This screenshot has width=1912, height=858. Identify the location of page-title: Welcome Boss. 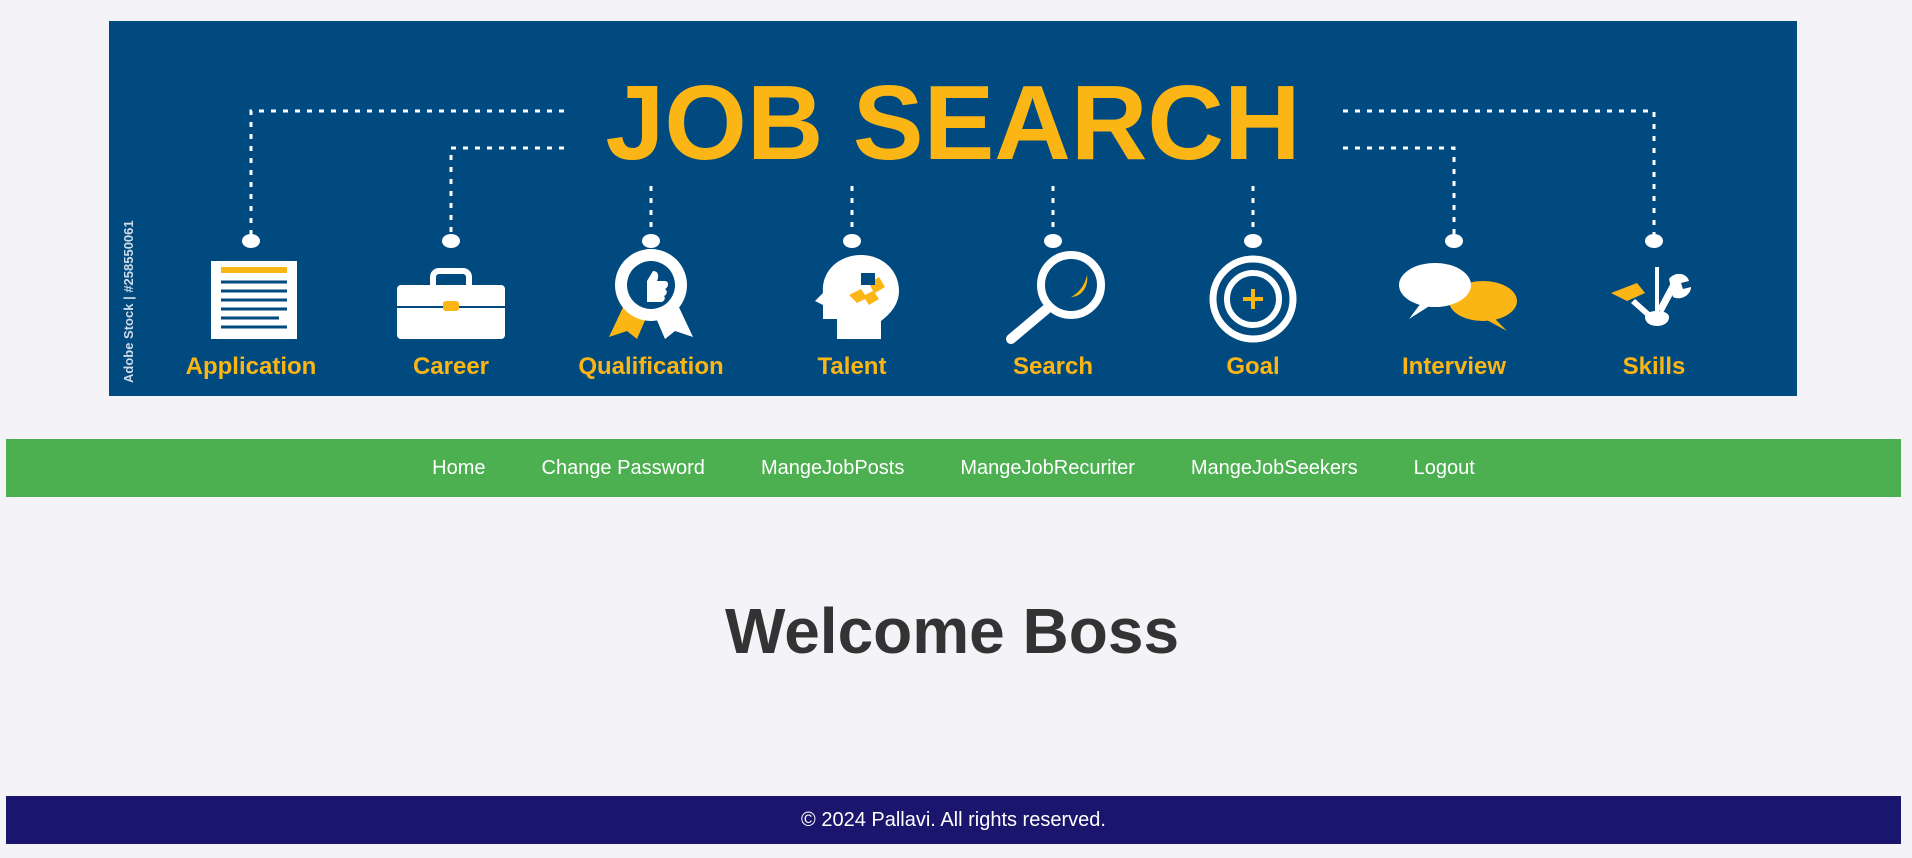
(952, 631).